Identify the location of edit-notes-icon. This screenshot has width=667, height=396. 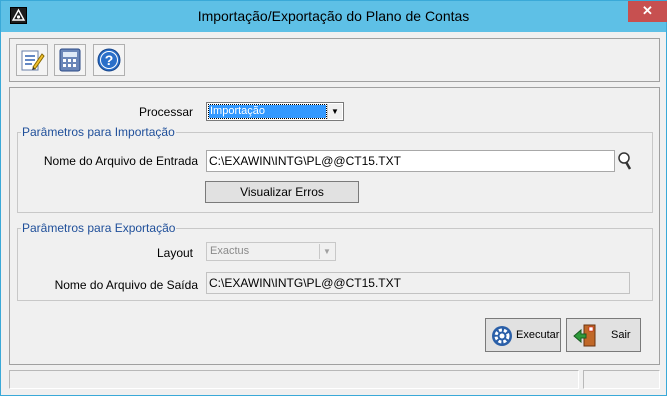
(33, 60).